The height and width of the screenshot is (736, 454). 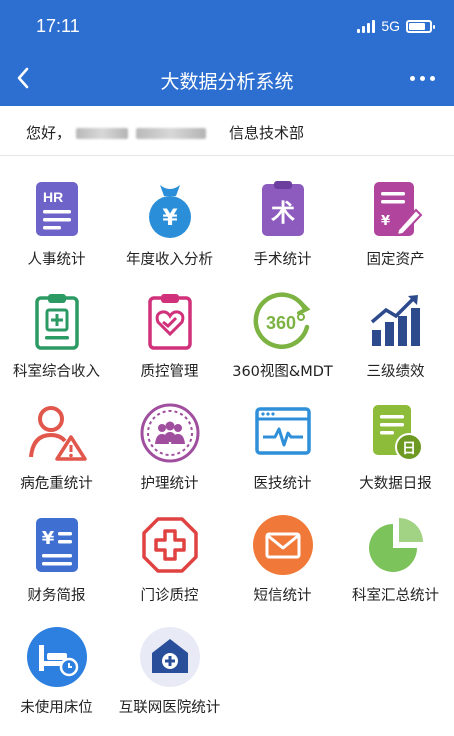 I want to click on nav-bar: 大数据分析系统, so click(x=227, y=79).